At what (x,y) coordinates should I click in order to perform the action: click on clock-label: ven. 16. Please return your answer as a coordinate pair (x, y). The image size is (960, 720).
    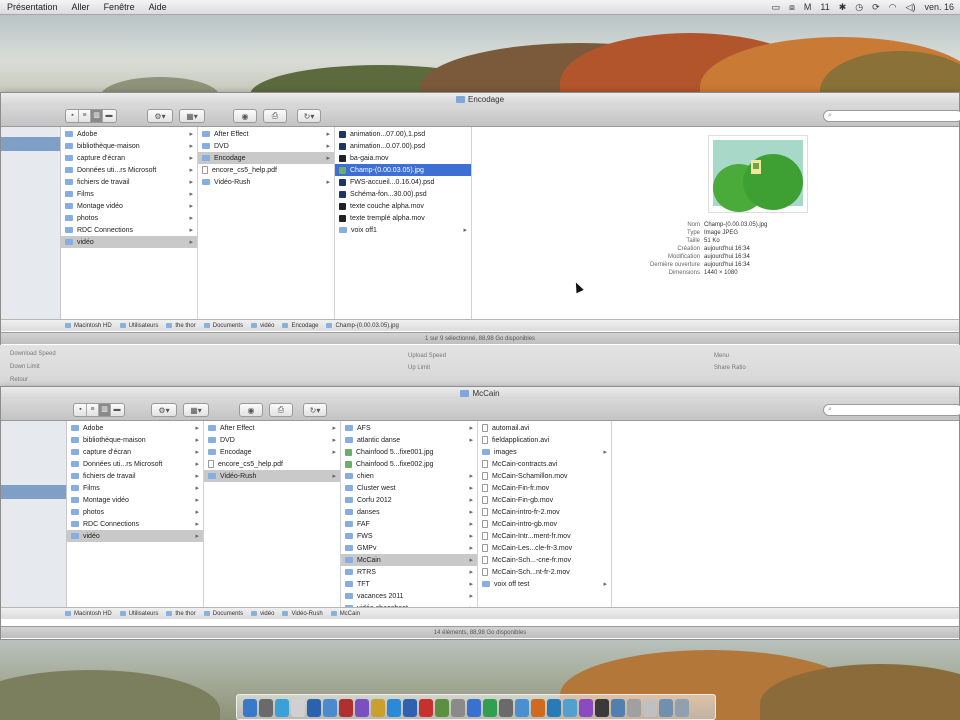
    Looking at the image, I should click on (939, 7).